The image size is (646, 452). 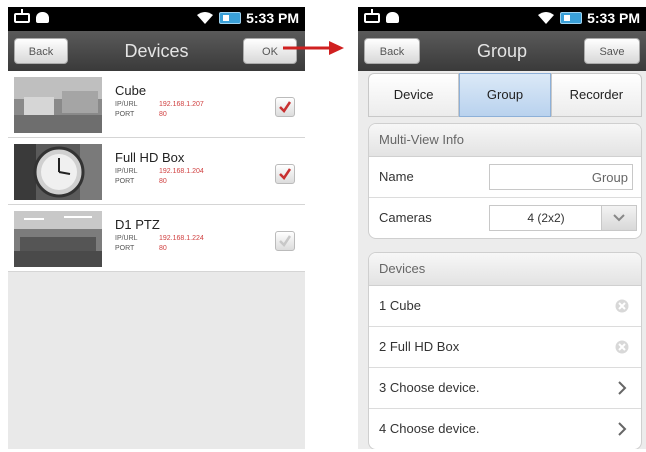 I want to click on device-row-d1-ptz: D1 PTZ IP/URL 192.168.1.224 PORT 80, so click(x=156, y=238).